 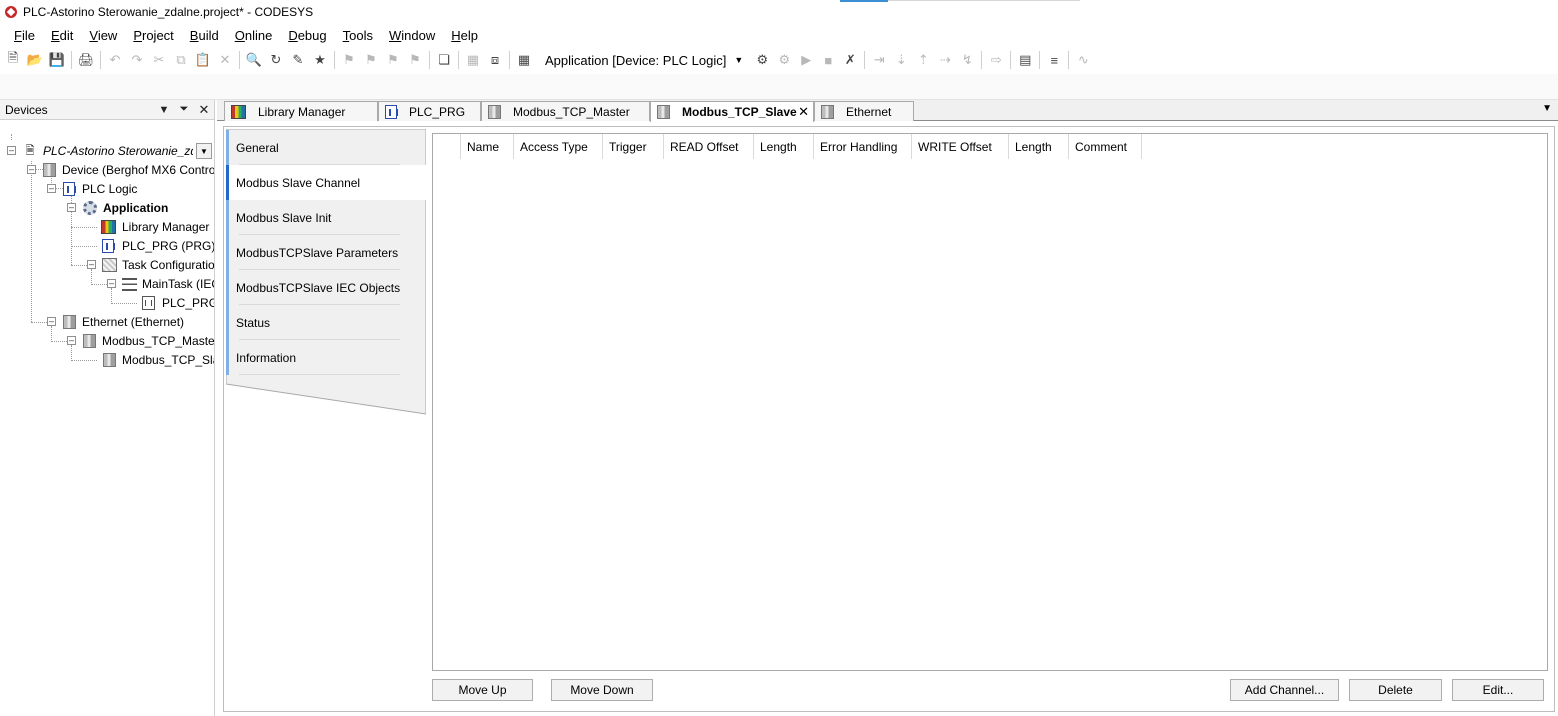 I want to click on tree-item-main-task: – MainTask (IEC-Tasks), so click(x=107, y=283).